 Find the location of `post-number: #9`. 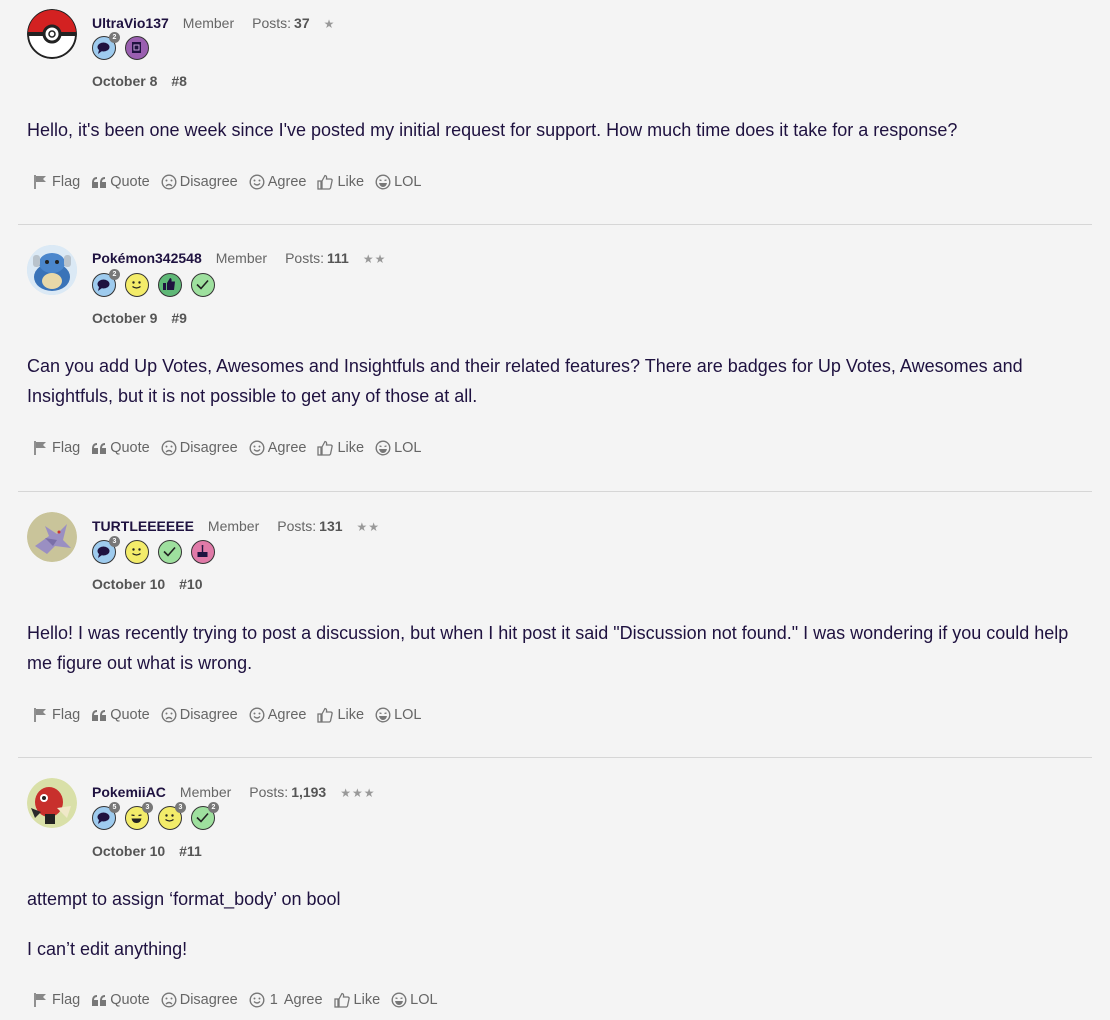

post-number: #9 is located at coordinates (179, 318).